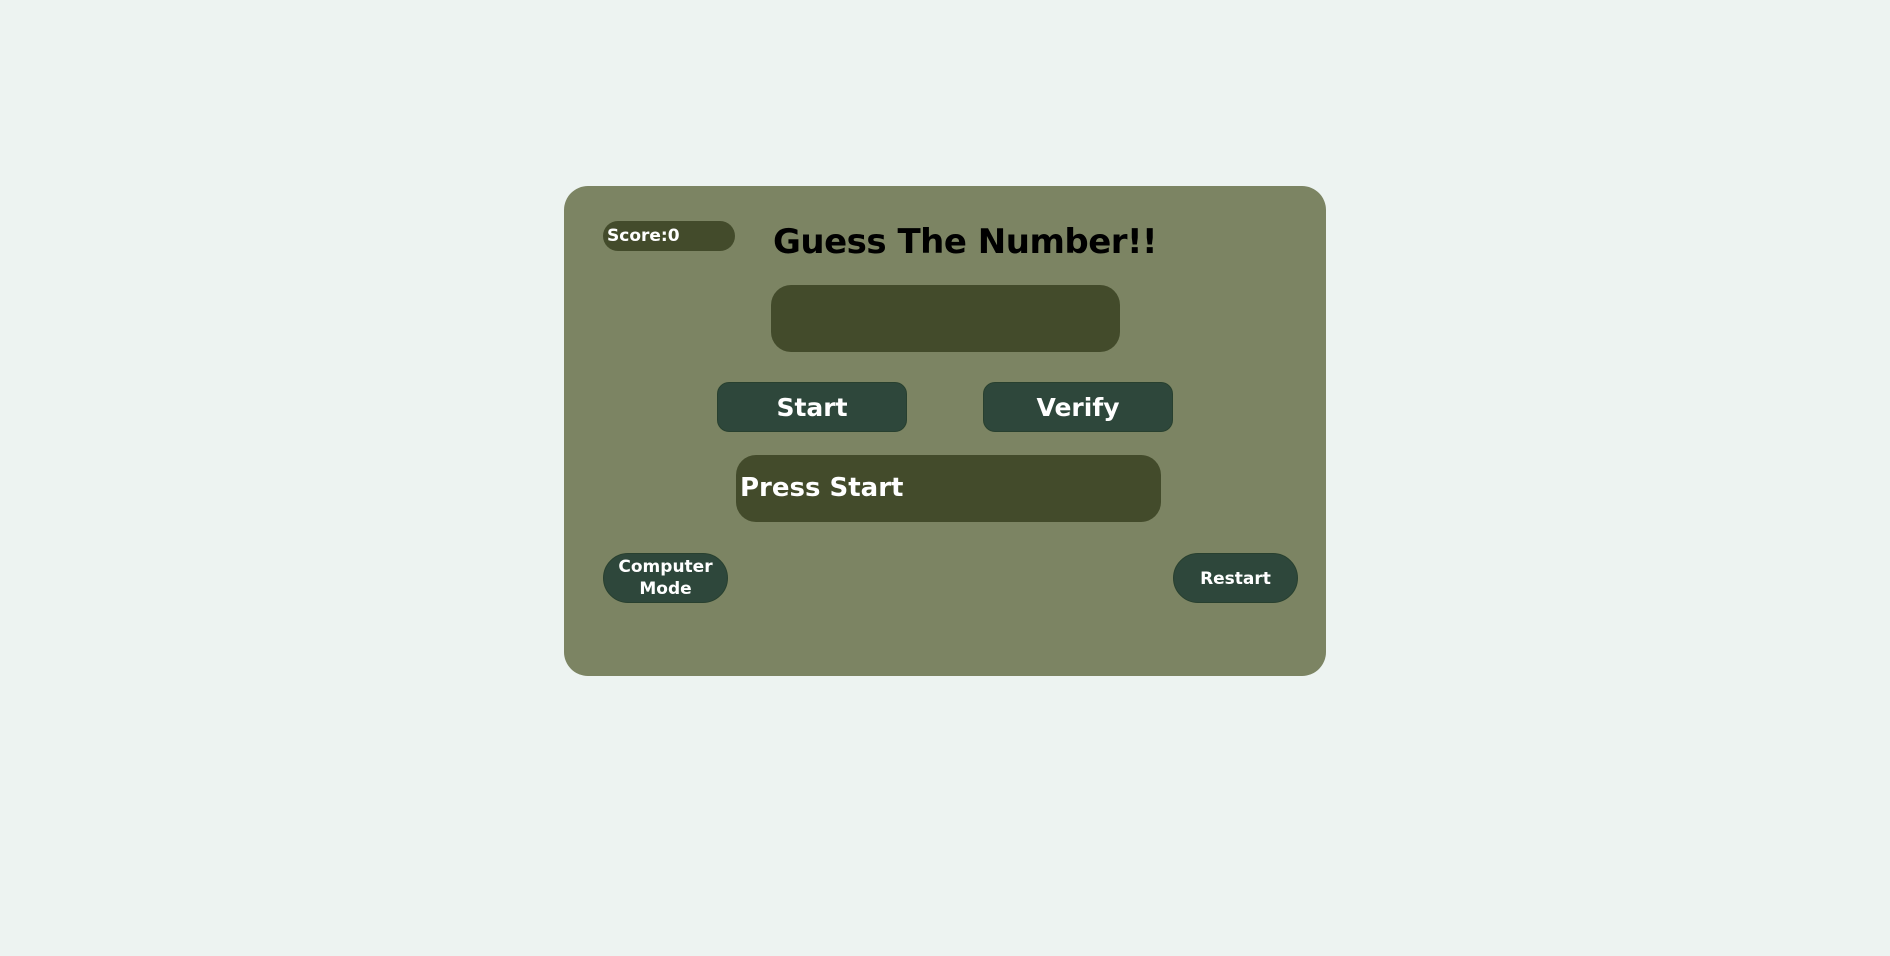 Image resolution: width=1890 pixels, height=956 pixels. I want to click on verify-button: Verify, so click(1078, 407).